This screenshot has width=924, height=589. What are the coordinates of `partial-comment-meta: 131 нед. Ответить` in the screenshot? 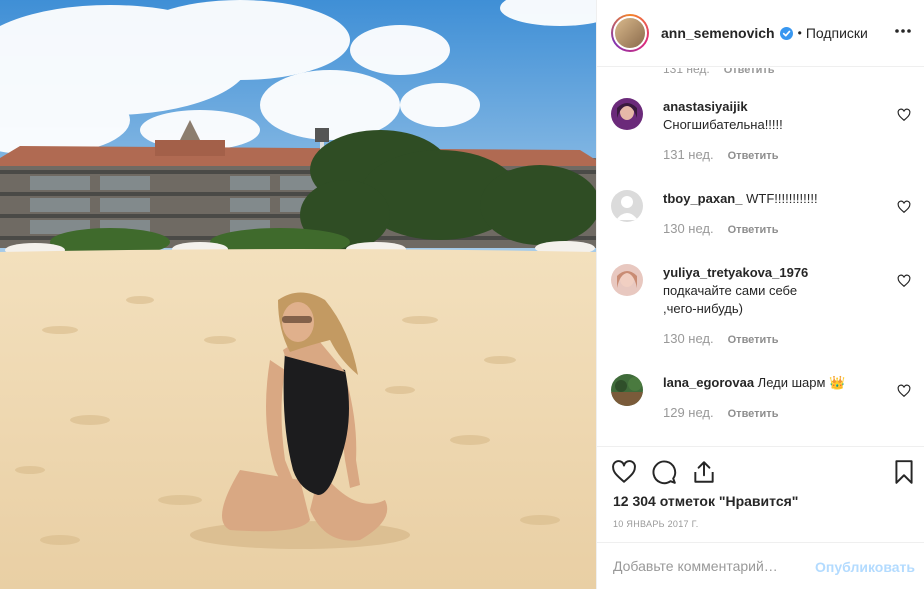 It's located at (719, 72).